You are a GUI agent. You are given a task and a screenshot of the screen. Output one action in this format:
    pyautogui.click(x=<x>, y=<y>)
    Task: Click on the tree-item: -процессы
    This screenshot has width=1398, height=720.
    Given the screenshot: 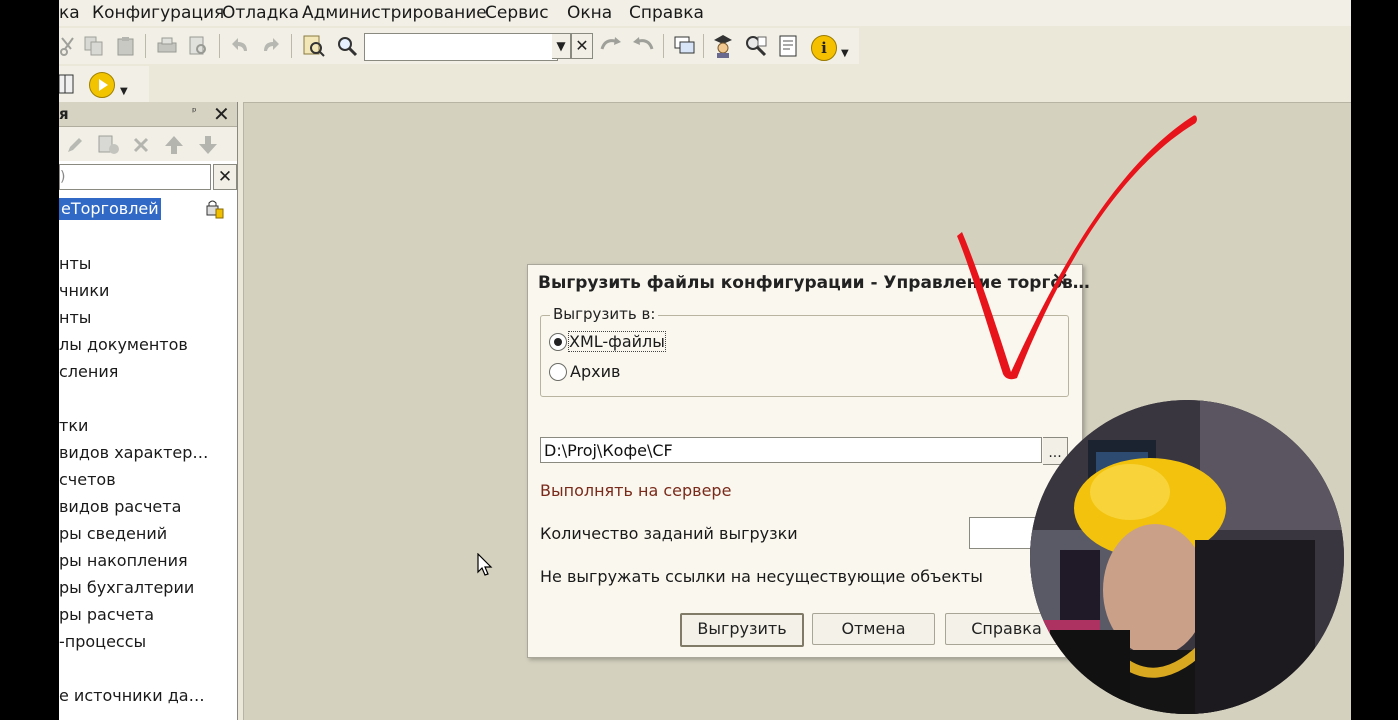 What is the action you would take?
    pyautogui.click(x=102, y=641)
    